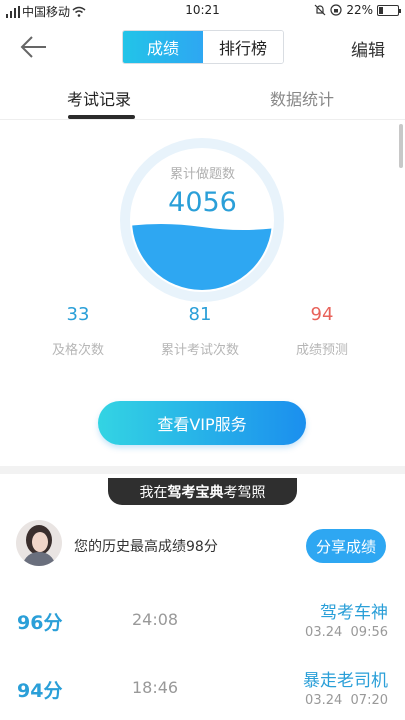 The width and height of the screenshot is (405, 720). Describe the element at coordinates (202, 98) in the screenshot. I see `sub-tabs: 考试记录 数据统计` at that location.